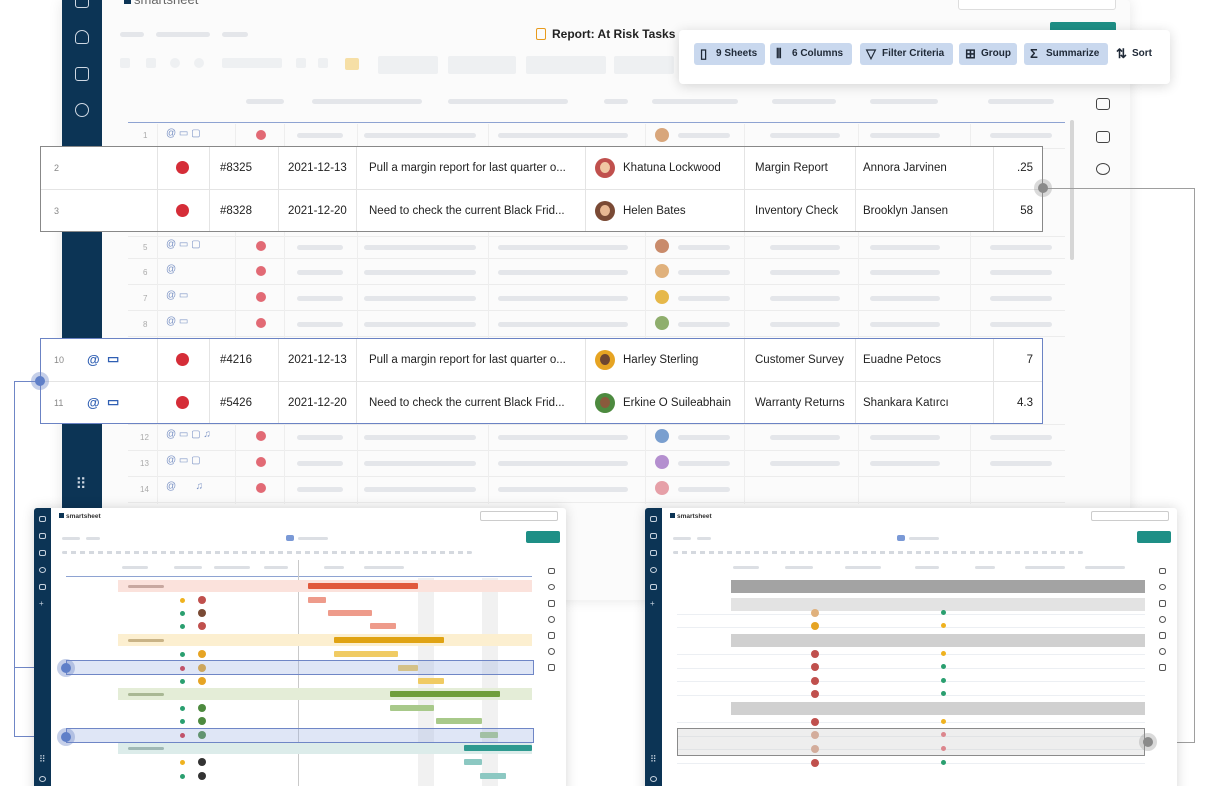 Image resolution: width=1210 pixels, height=786 pixels. What do you see at coordinates (1066, 54) in the screenshot?
I see `summarize-button: Σ Summarize` at bounding box center [1066, 54].